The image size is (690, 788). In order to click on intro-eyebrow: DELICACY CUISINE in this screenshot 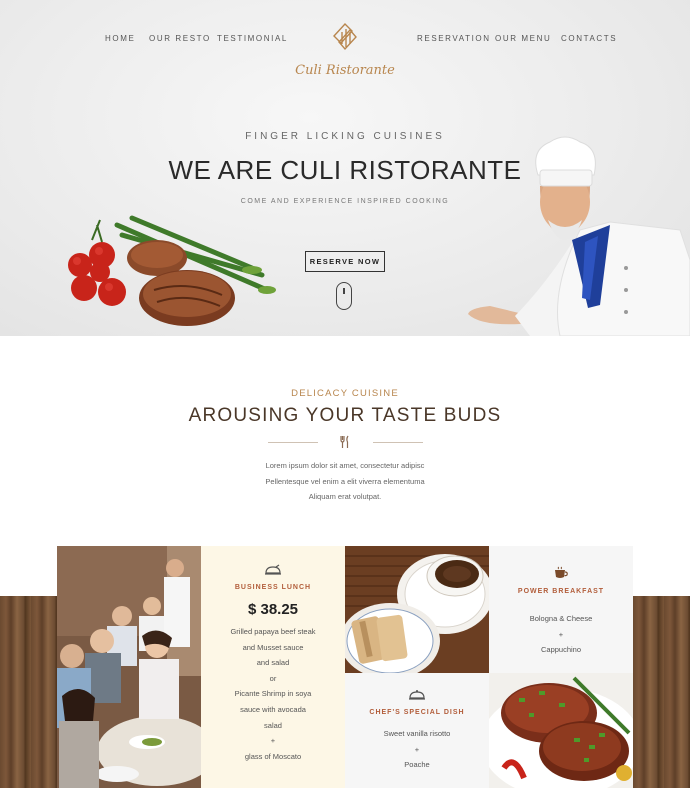, I will do `click(345, 393)`.